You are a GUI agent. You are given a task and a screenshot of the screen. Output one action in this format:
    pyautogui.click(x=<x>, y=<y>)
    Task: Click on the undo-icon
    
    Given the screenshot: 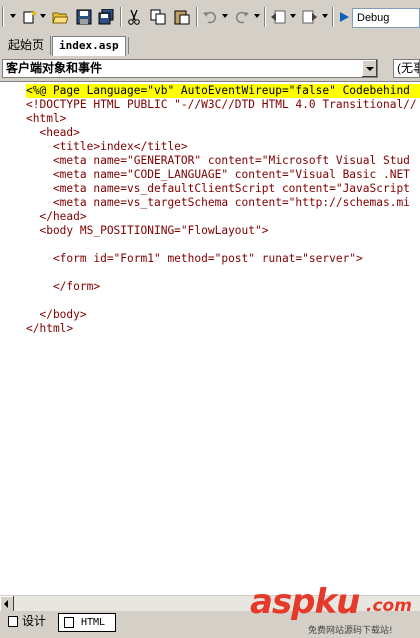 What is the action you would take?
    pyautogui.click(x=210, y=17)
    